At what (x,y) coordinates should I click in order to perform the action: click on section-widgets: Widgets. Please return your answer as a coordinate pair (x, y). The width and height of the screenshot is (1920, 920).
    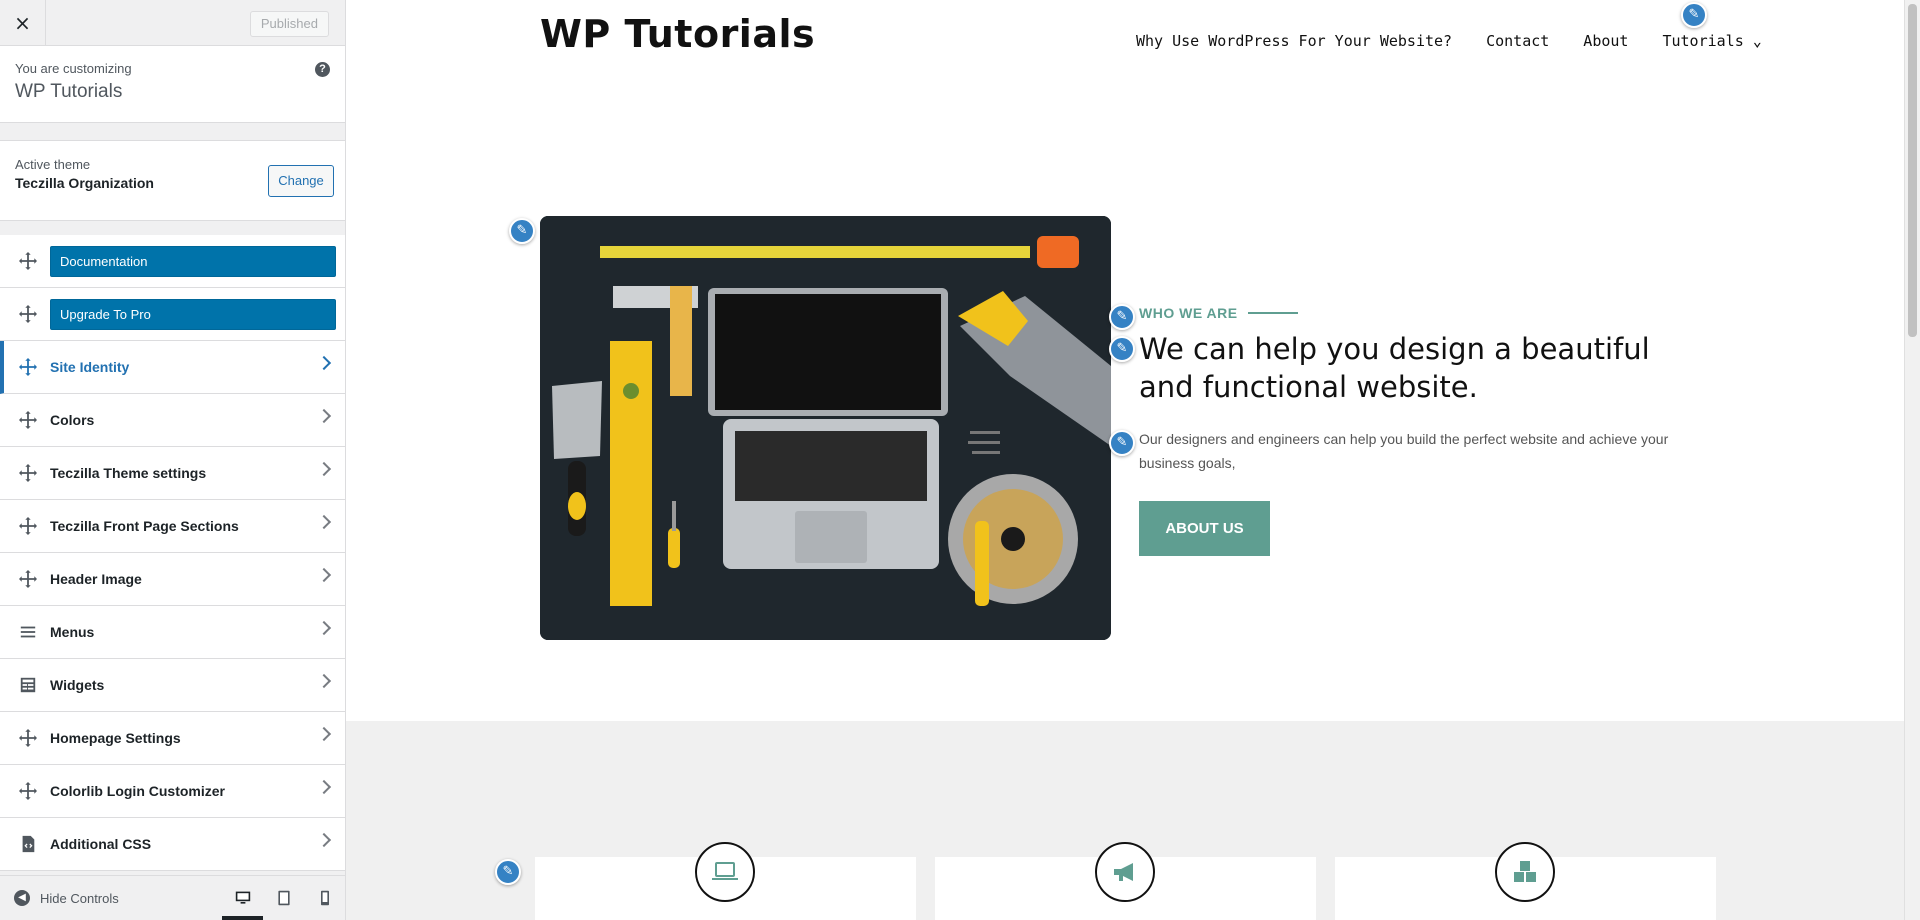
    Looking at the image, I should click on (172, 685).